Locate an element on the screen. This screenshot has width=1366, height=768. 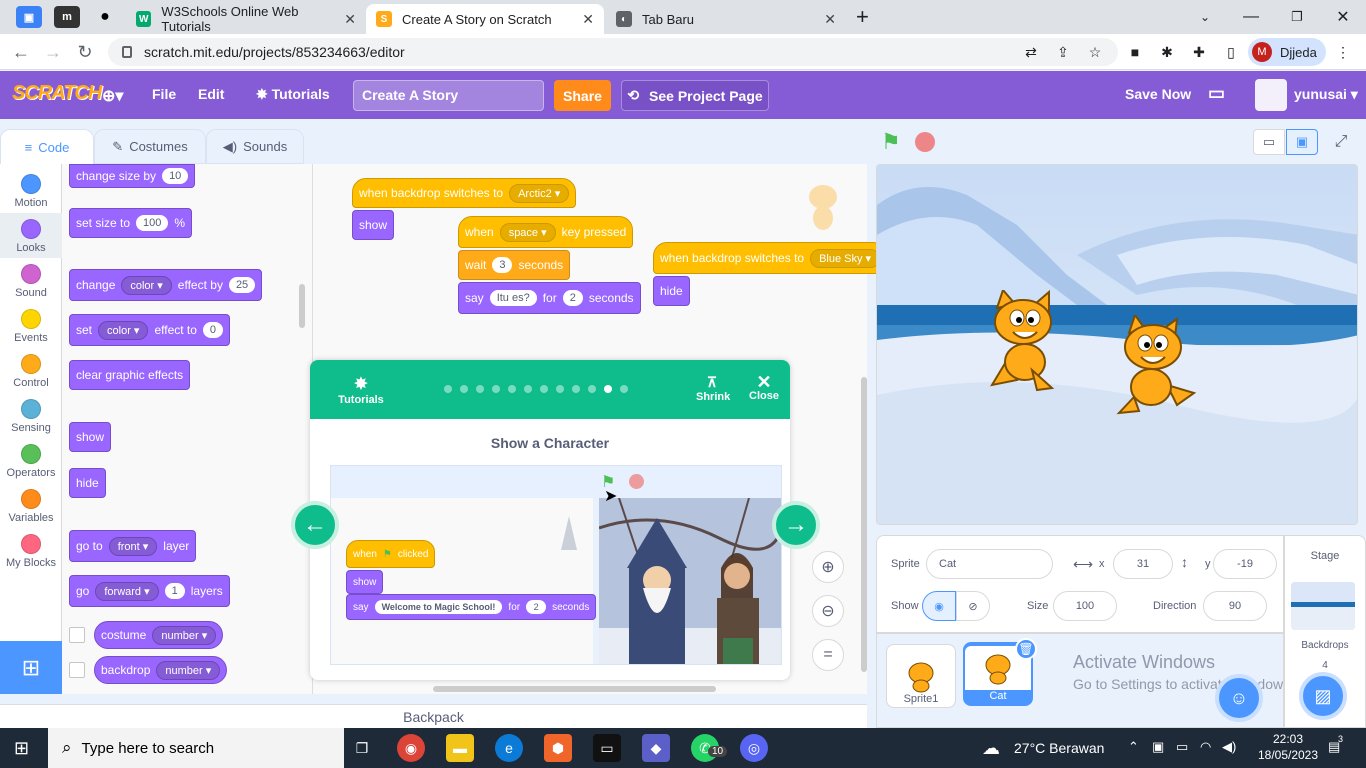
edge-icon: e is located at coordinates (509, 748).